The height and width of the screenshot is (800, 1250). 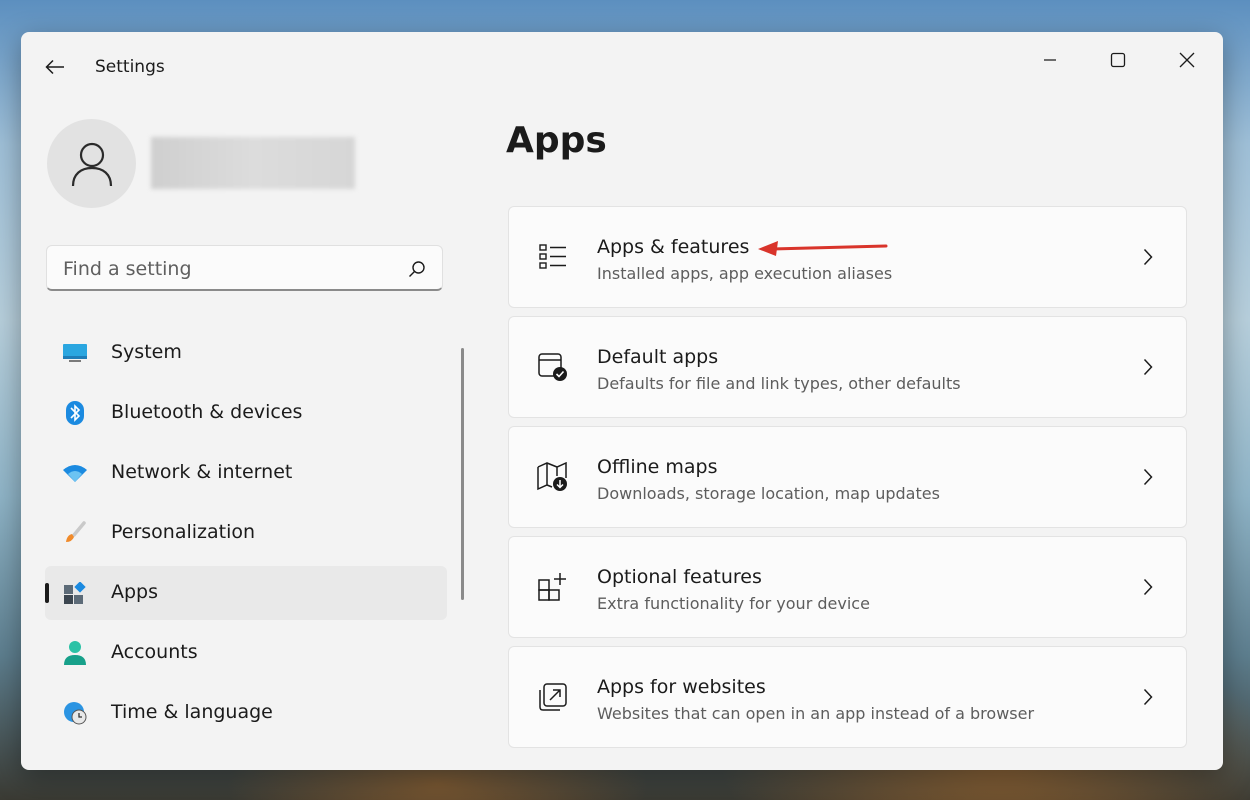 I want to click on avatar, so click(x=91, y=163).